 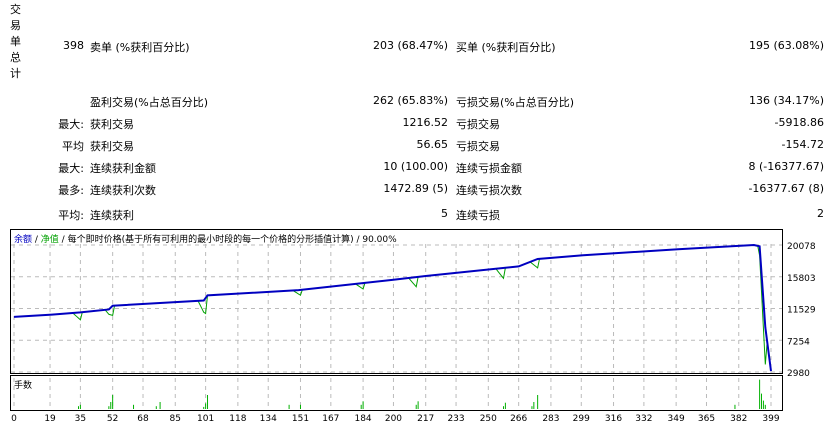 I want to click on legend-balance: 余额, so click(x=23, y=240).